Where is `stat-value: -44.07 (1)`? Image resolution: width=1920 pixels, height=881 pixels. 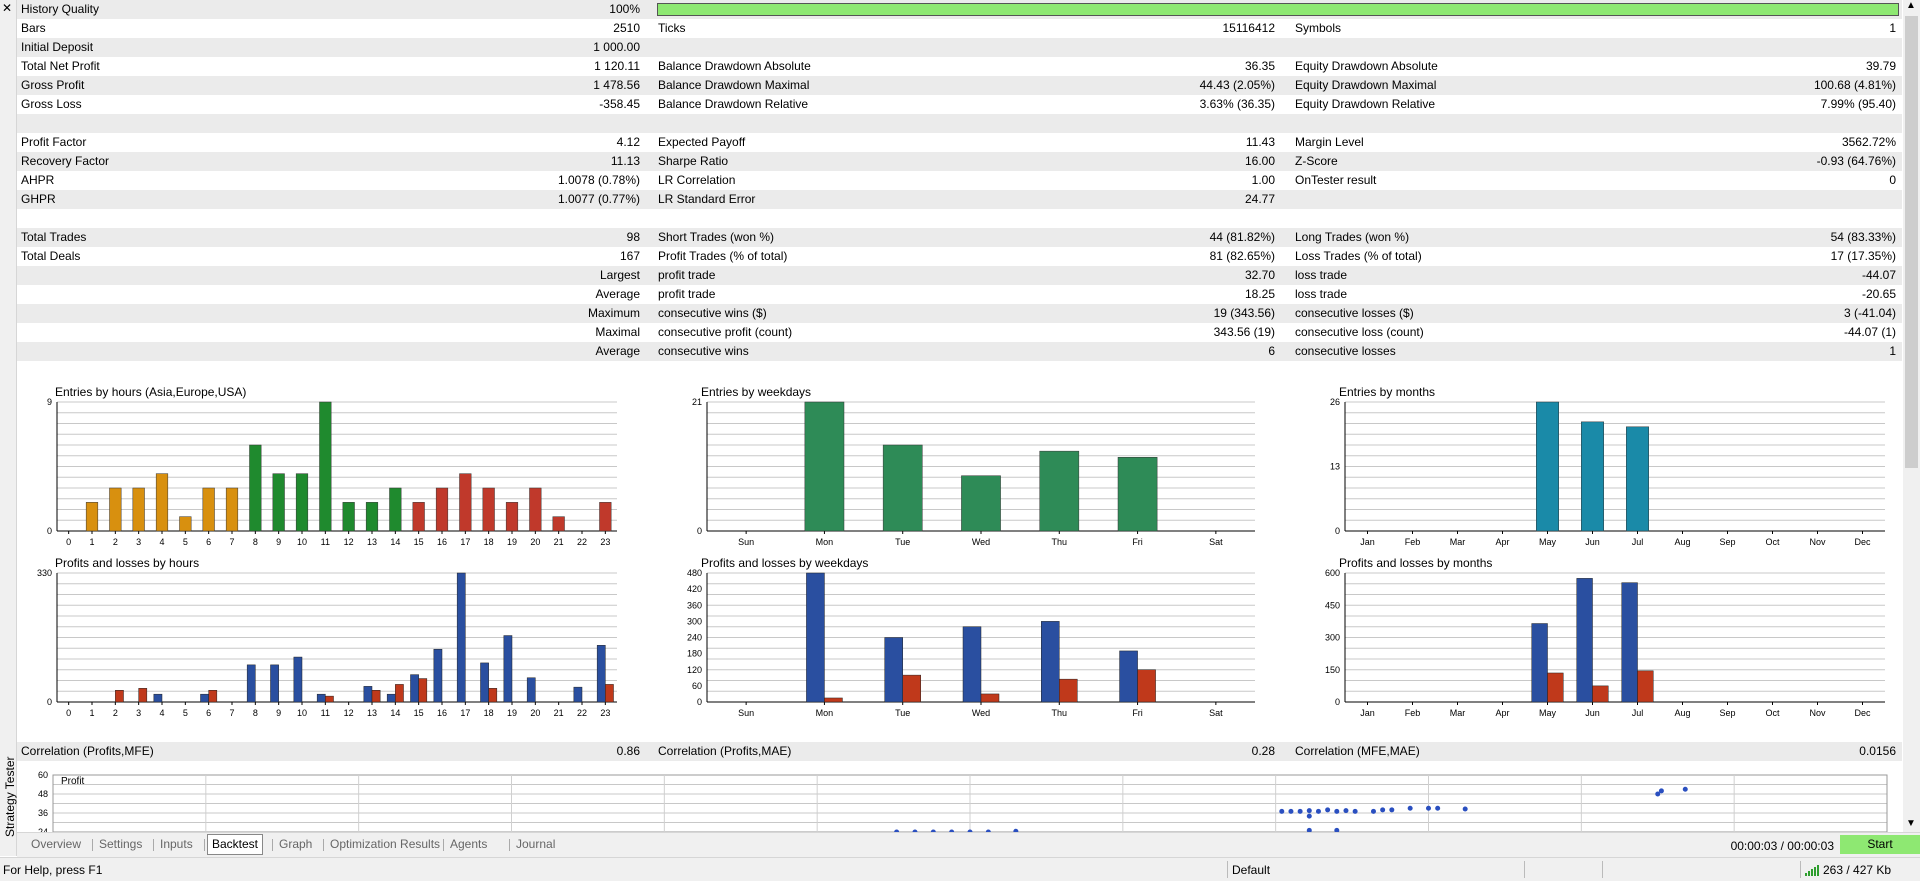
stat-value: -44.07 (1) is located at coordinates (1869, 332).